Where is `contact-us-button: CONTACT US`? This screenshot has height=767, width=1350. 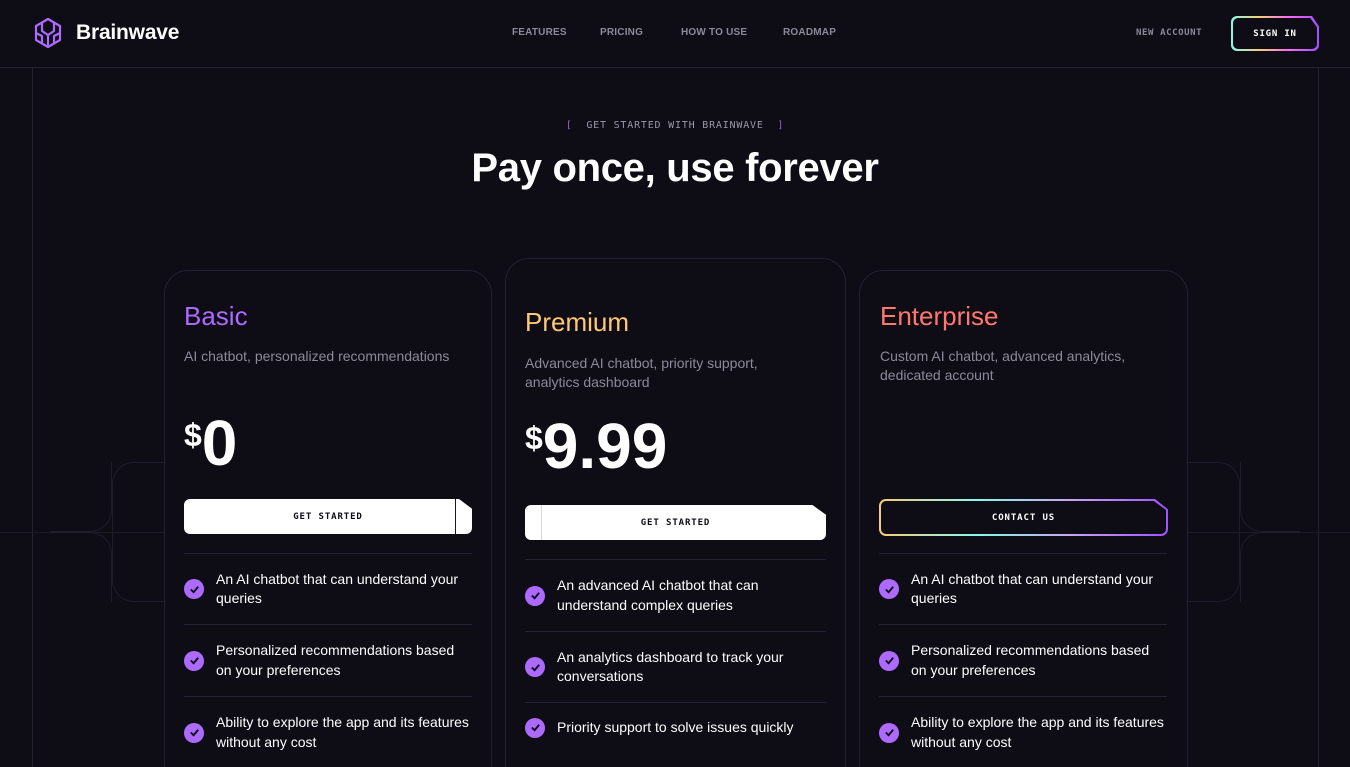 contact-us-button: CONTACT US is located at coordinates (1023, 517).